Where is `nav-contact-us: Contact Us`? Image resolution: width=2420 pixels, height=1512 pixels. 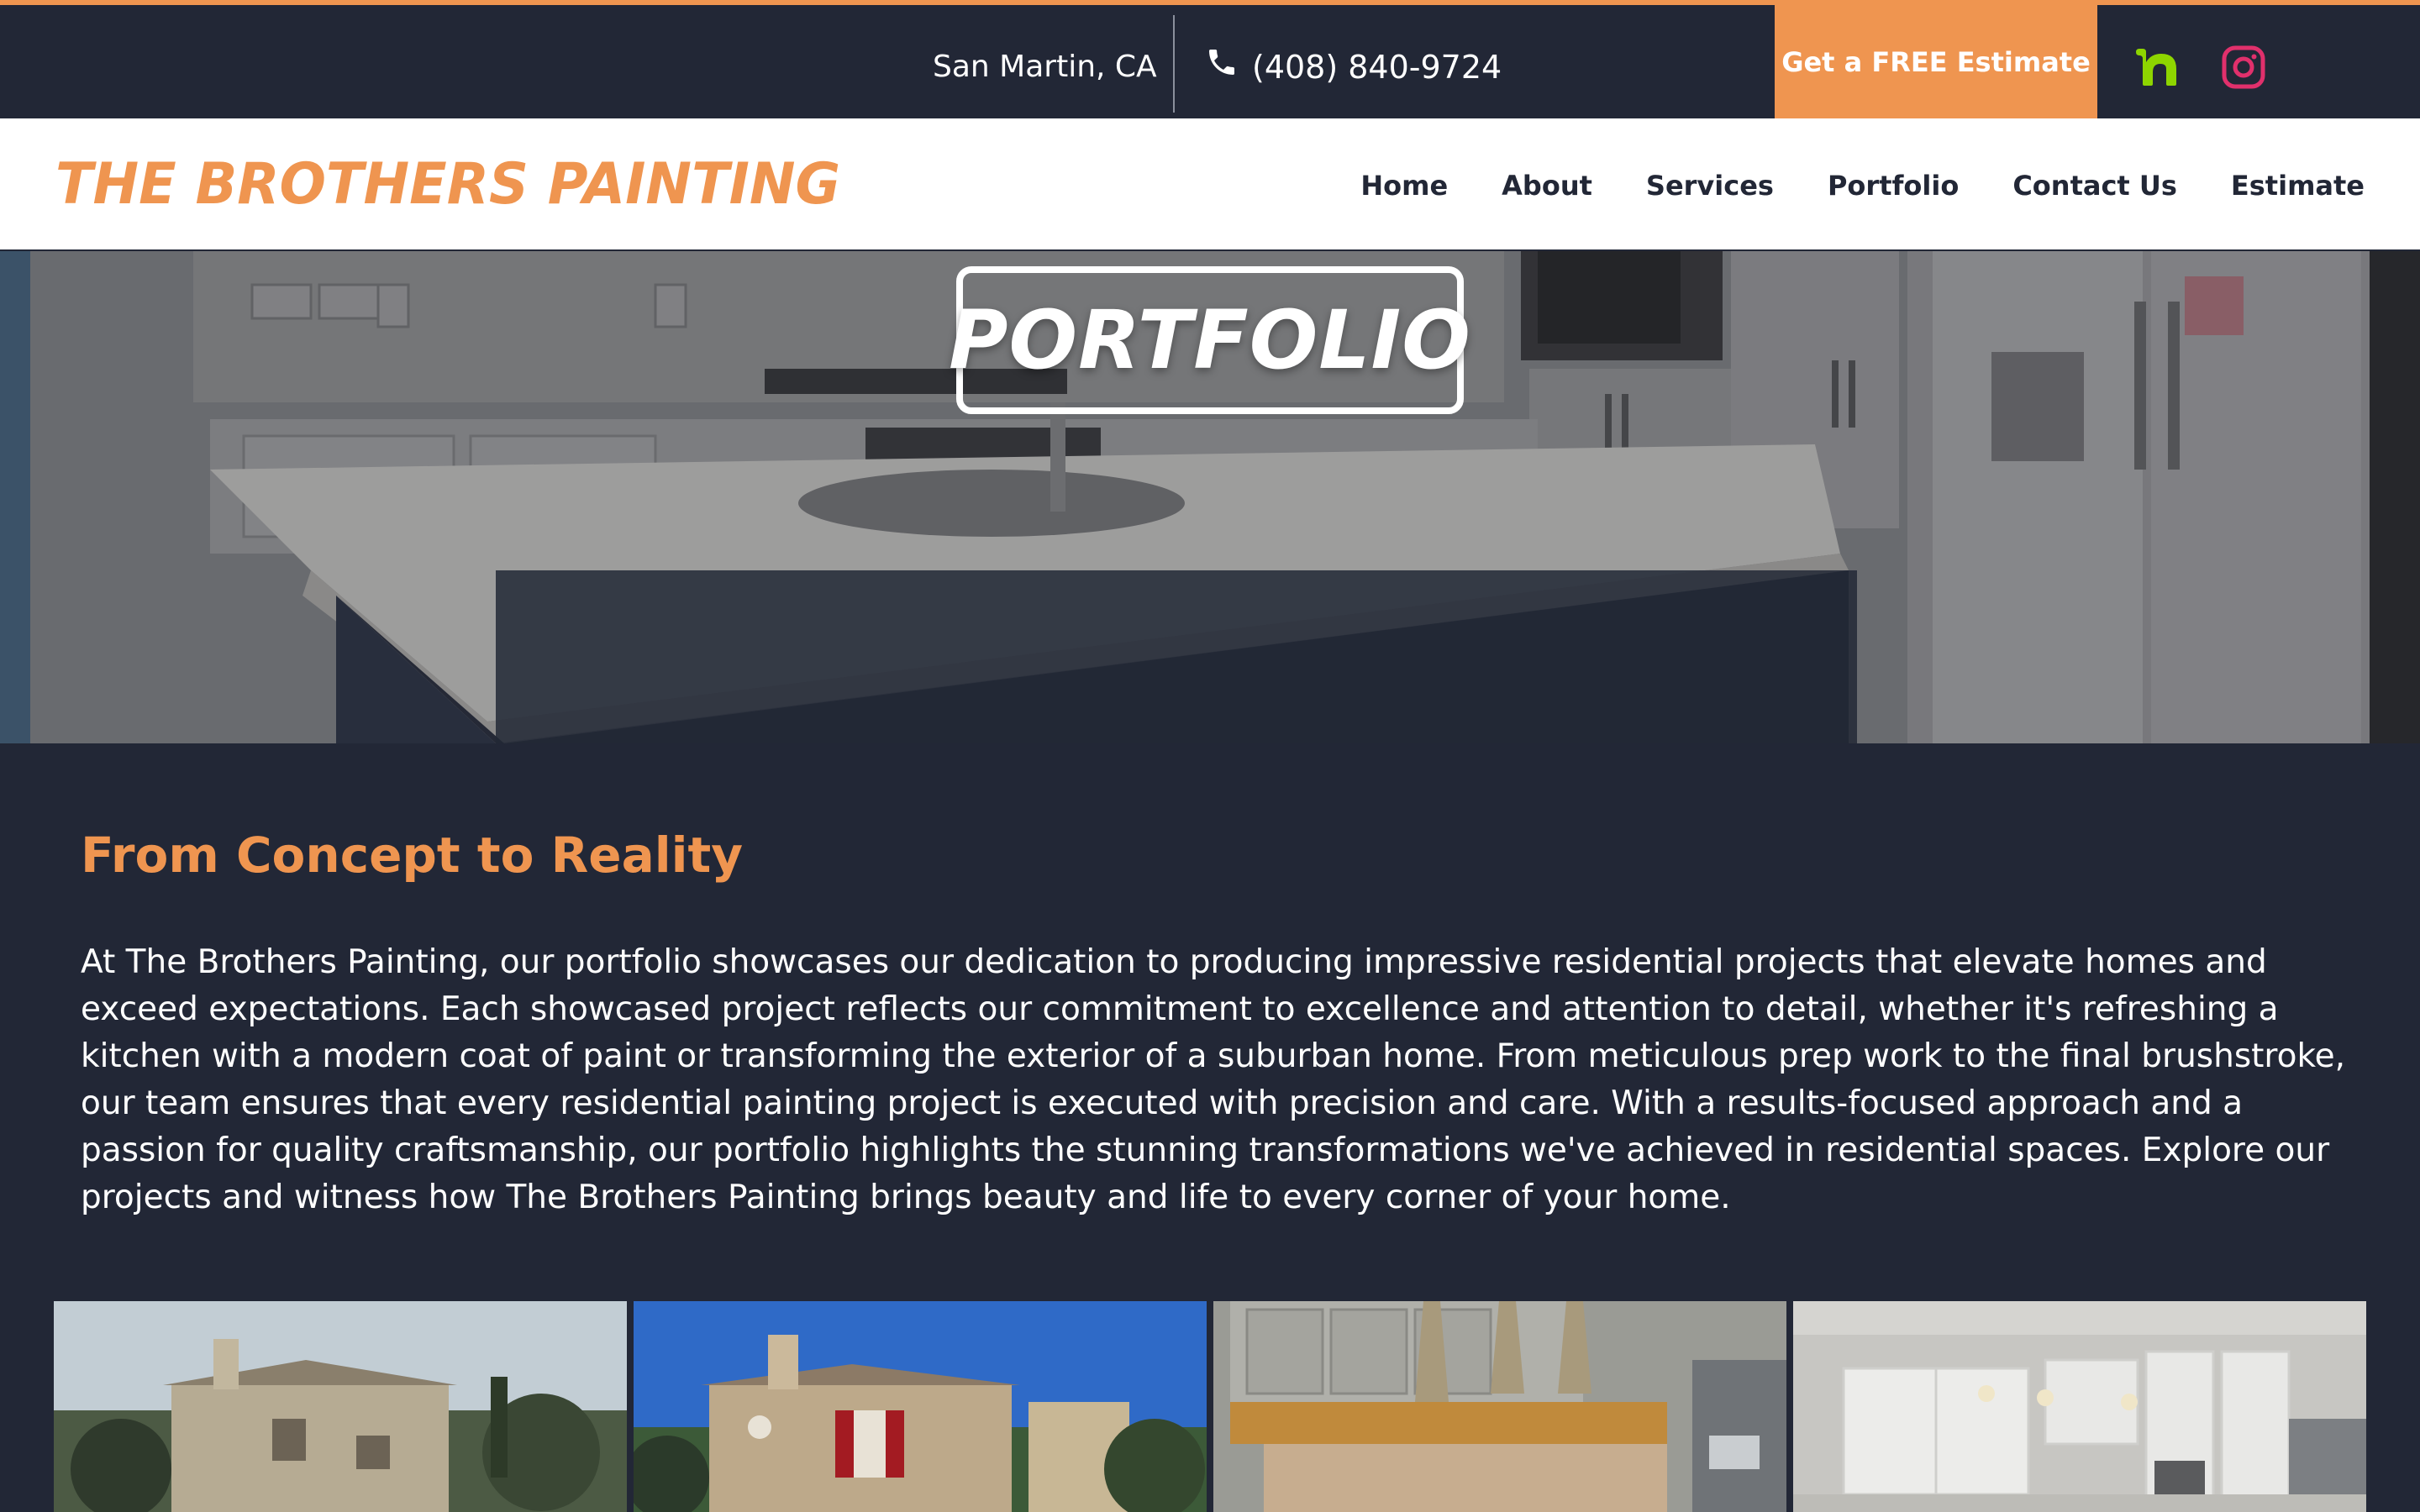 nav-contact-us: Contact Us is located at coordinates (2094, 185).